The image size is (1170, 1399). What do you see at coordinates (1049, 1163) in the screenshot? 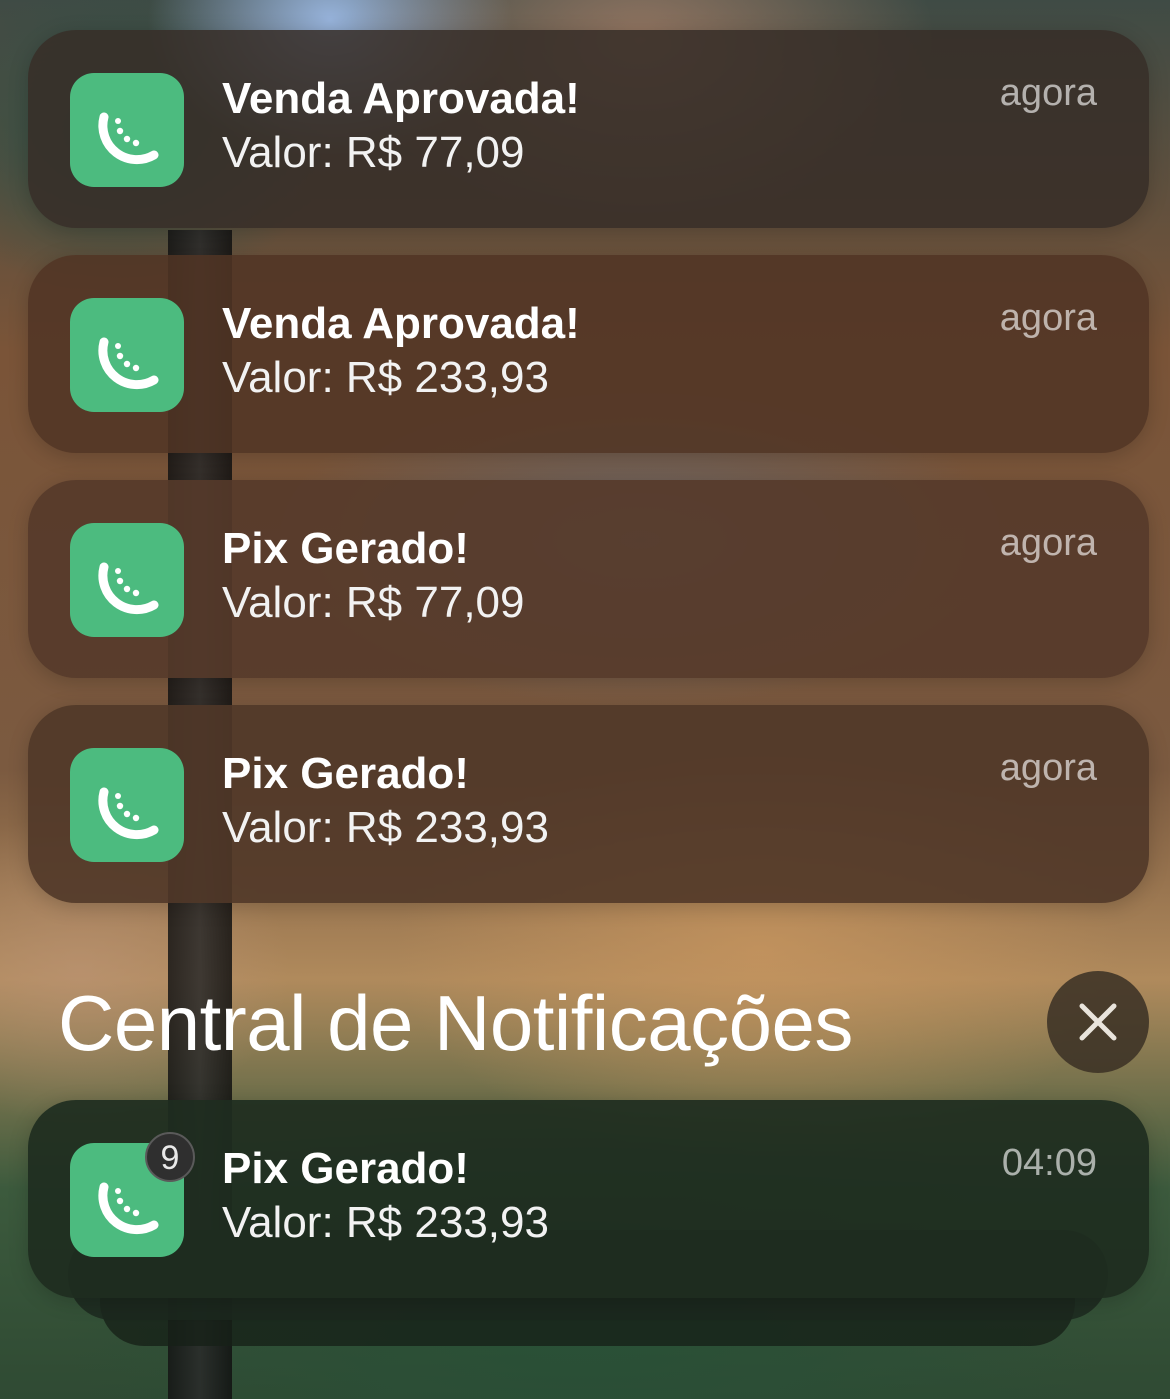
I see `notification-time: 04:09` at bounding box center [1049, 1163].